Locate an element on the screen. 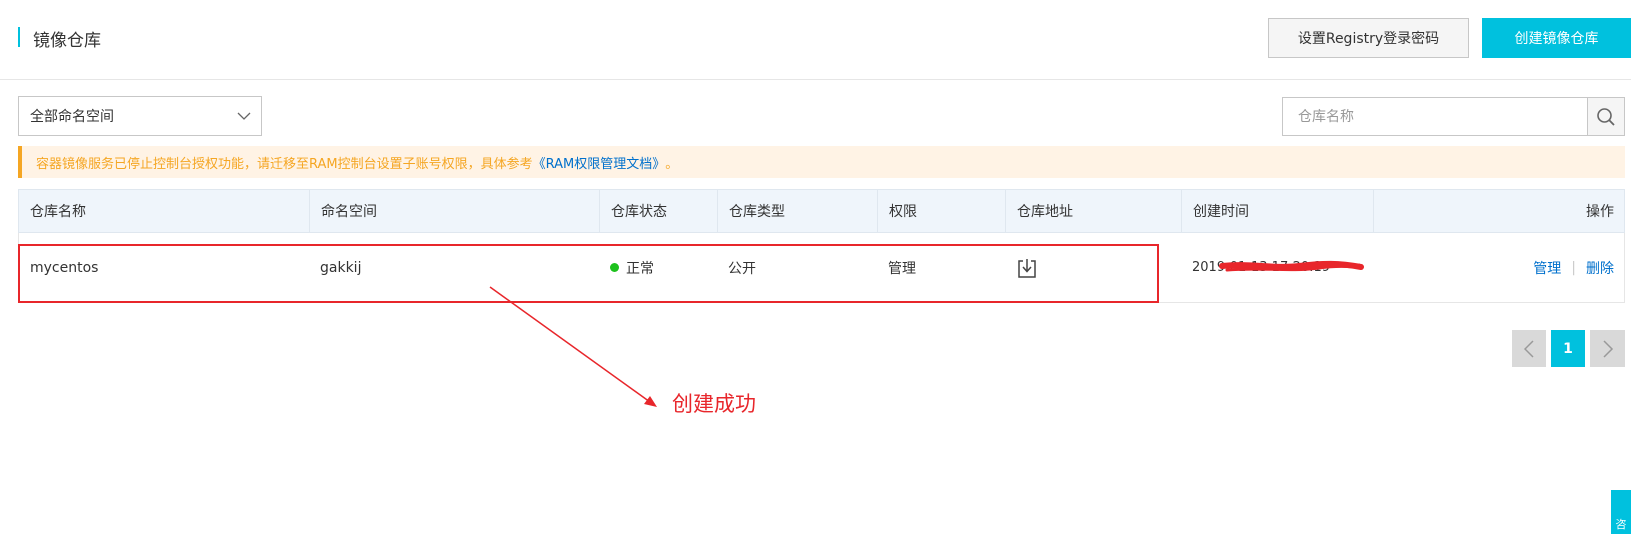  column-header-namespace: 命名空间 is located at coordinates (454, 211).